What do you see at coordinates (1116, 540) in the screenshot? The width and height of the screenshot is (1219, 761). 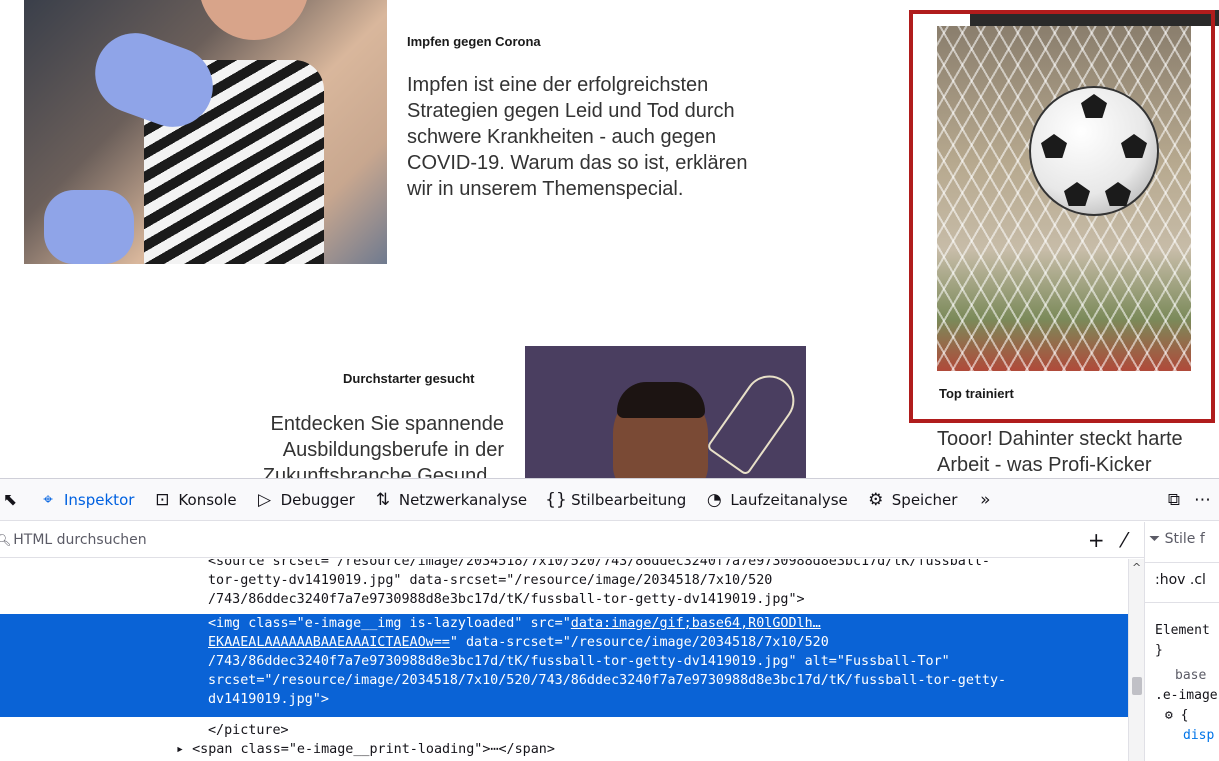 I see `search-row-tools: + ⁄` at bounding box center [1116, 540].